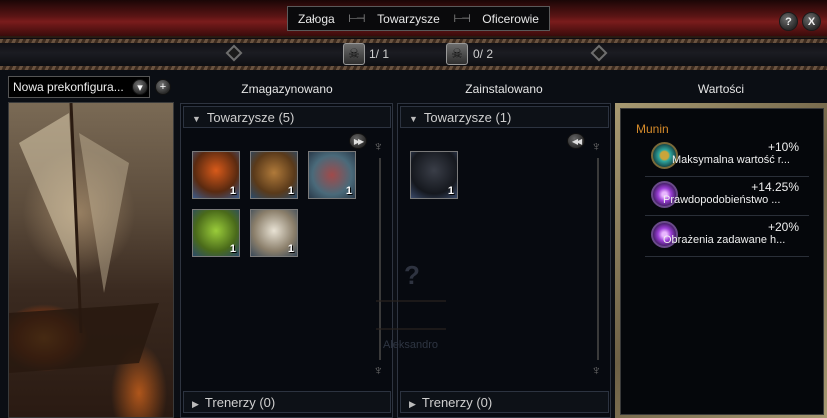 The image size is (827, 418). I want to click on plus-icon: +, so click(163, 87).